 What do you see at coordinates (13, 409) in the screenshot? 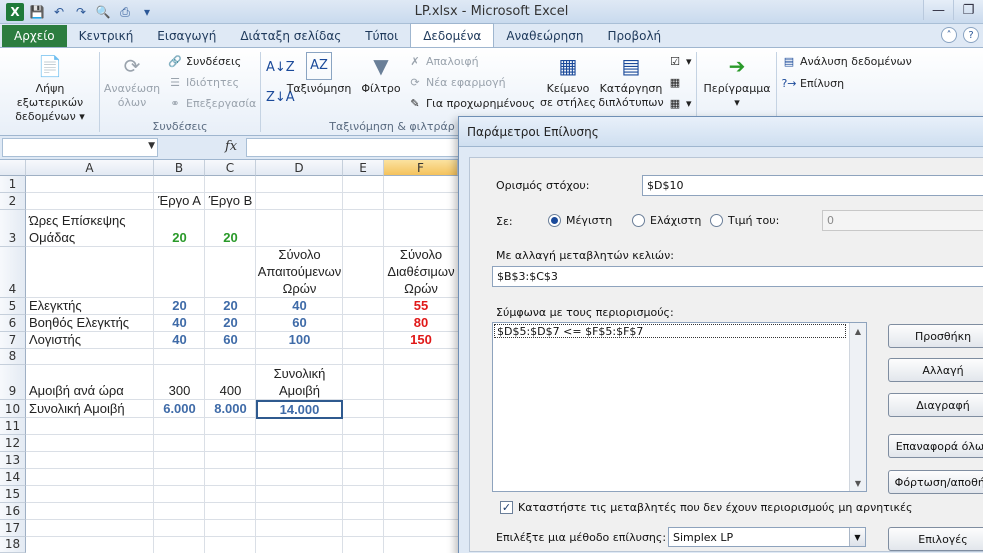
I see `row-header: 10` at bounding box center [13, 409].